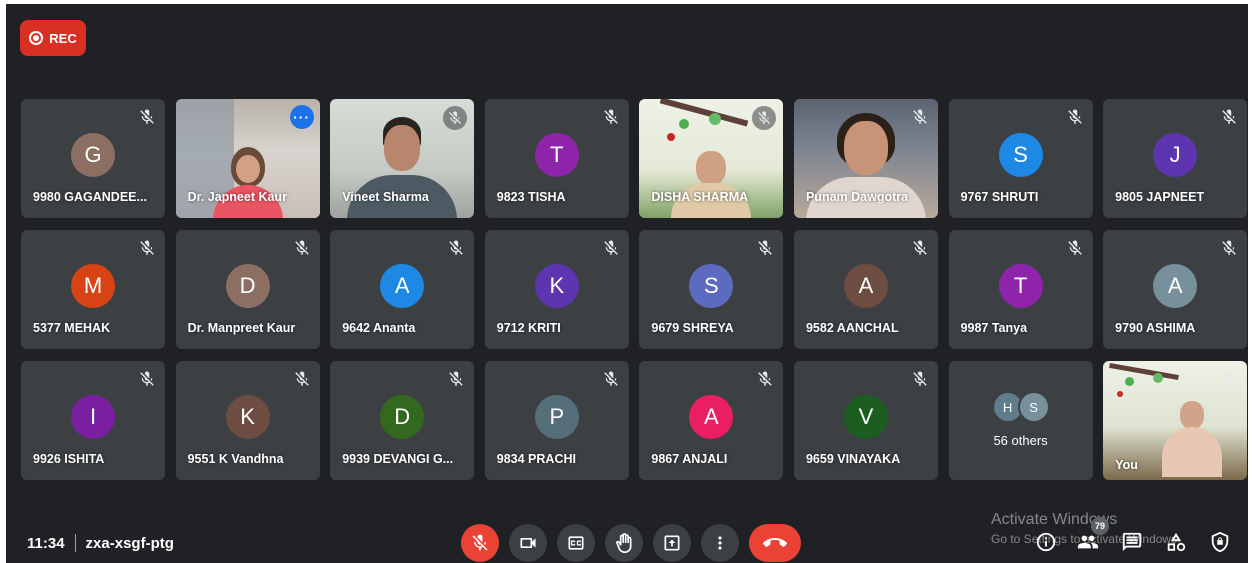 This screenshot has width=1252, height=563. What do you see at coordinates (852, 328) in the screenshot?
I see `participant-name: 9582 AANCHAL` at bounding box center [852, 328].